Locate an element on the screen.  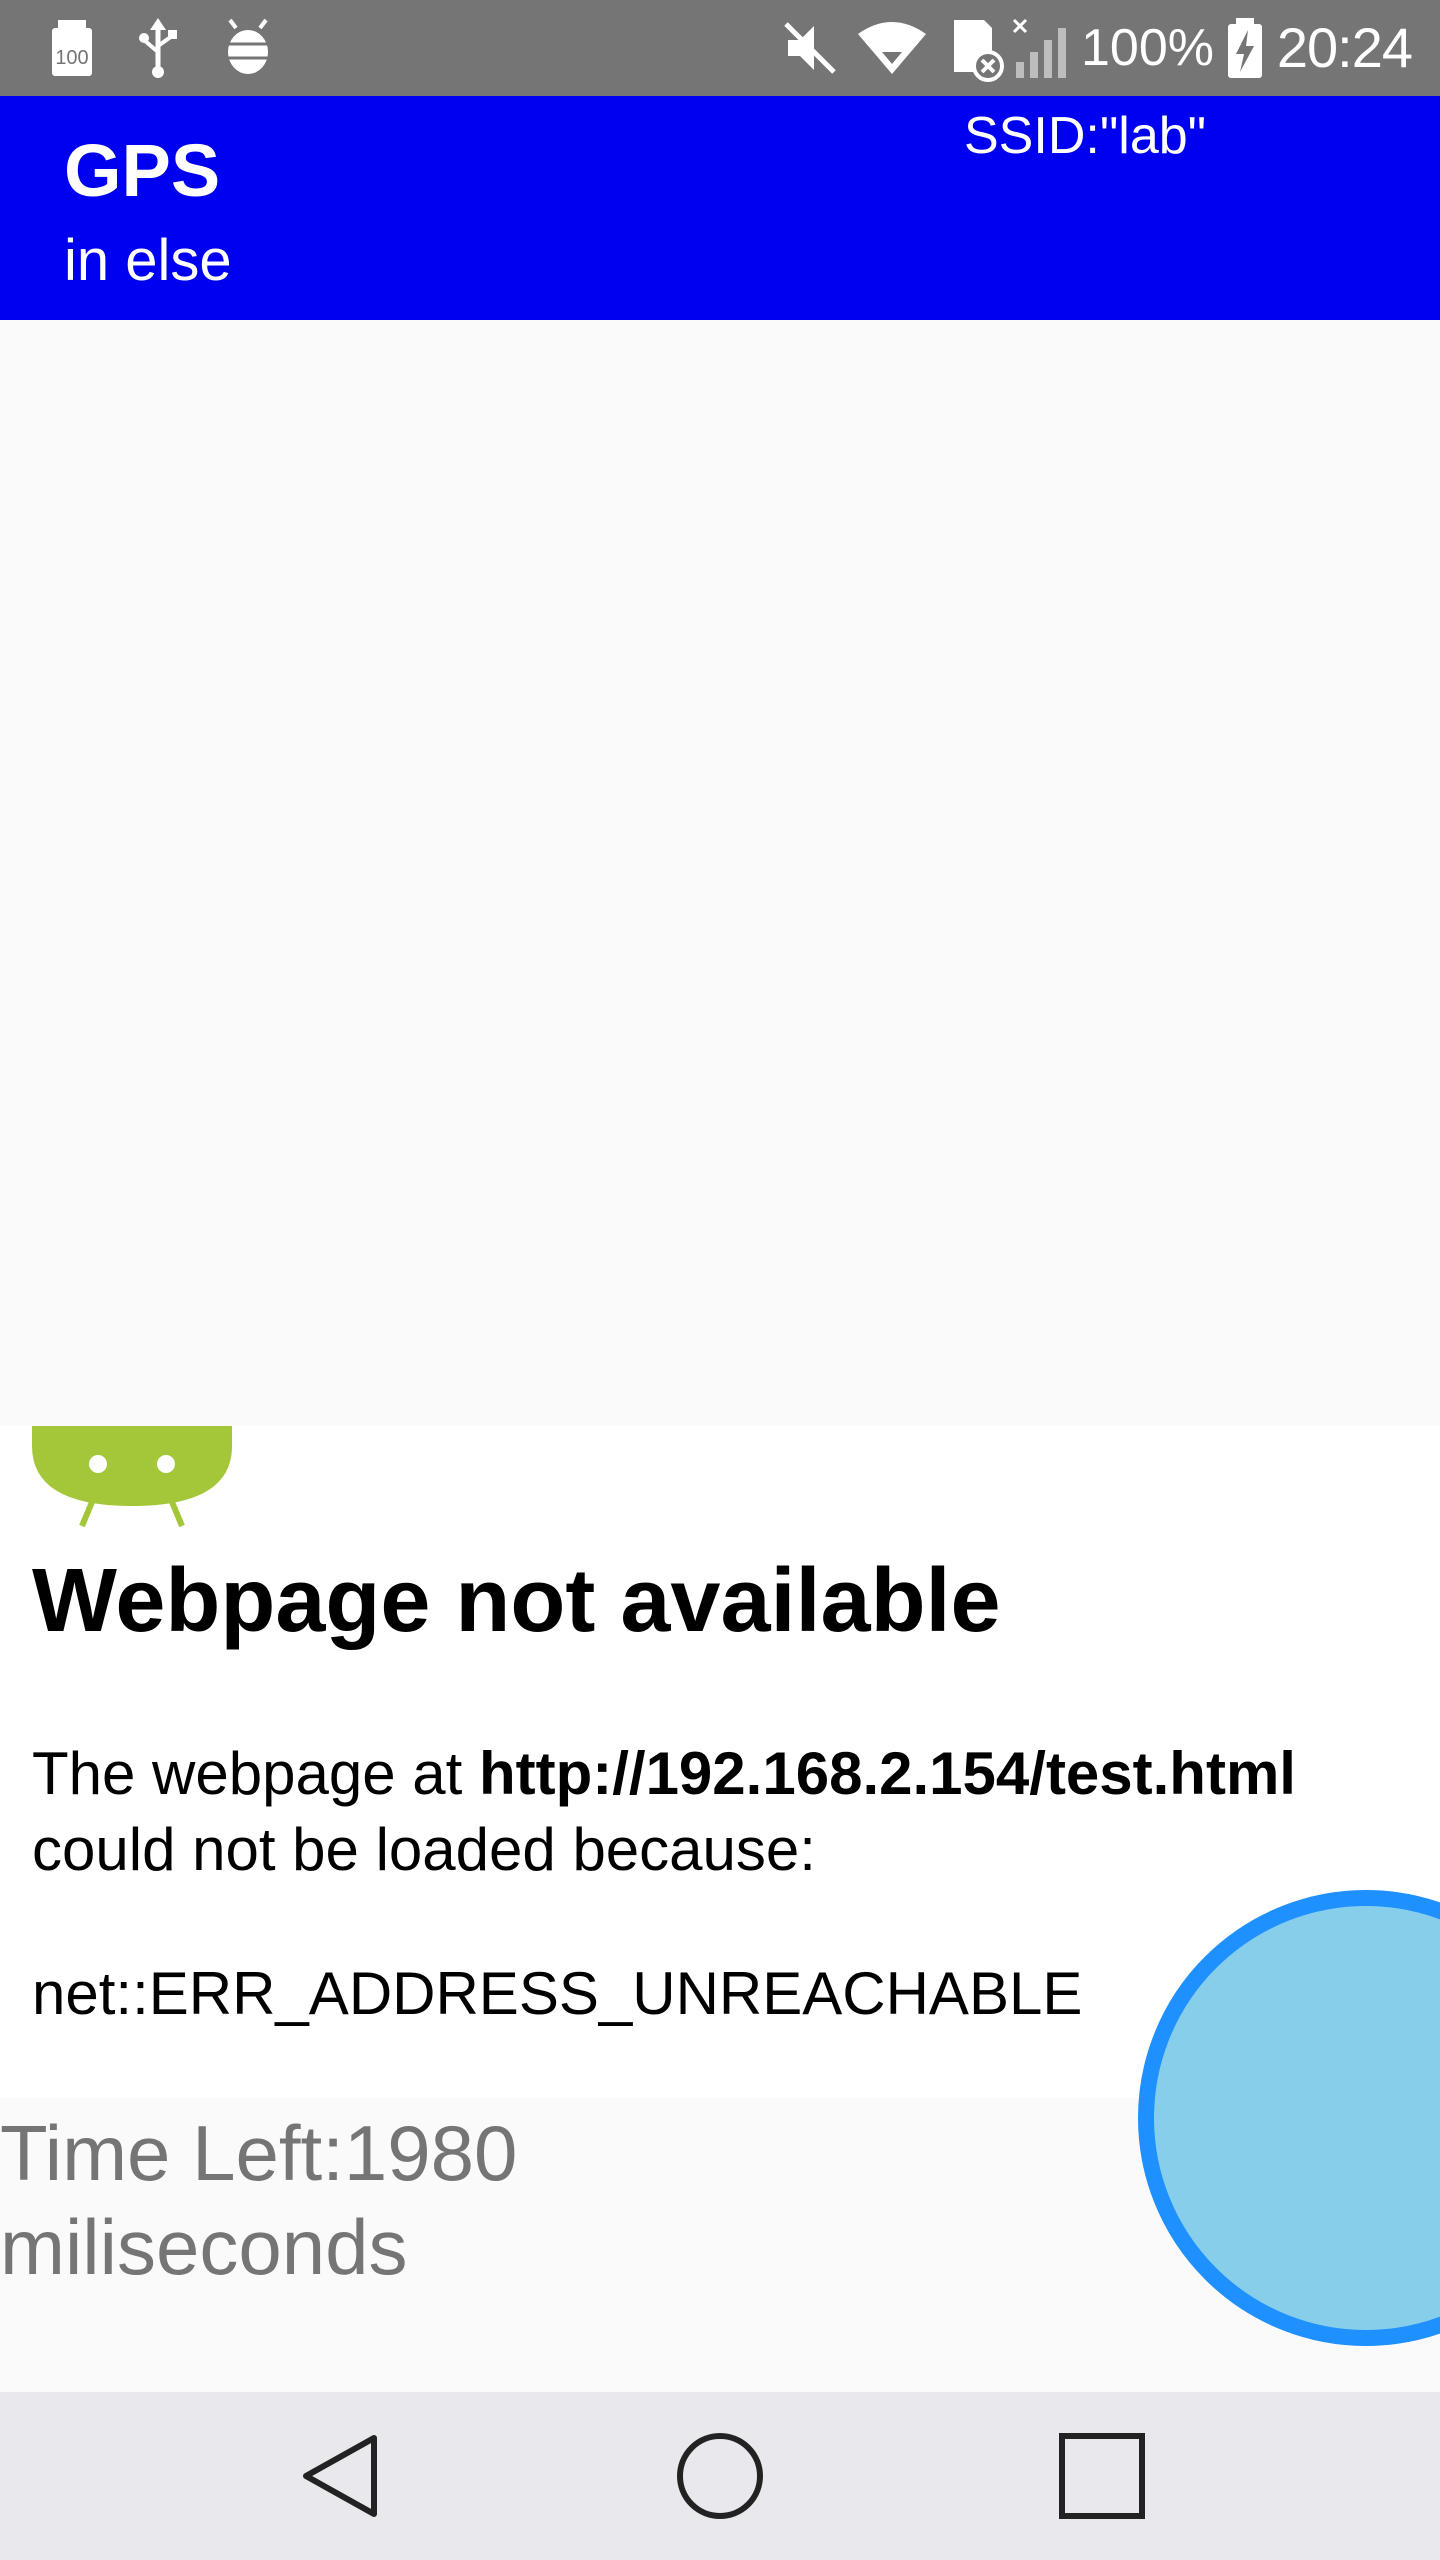
clock: 20:24 is located at coordinates (1344, 47).